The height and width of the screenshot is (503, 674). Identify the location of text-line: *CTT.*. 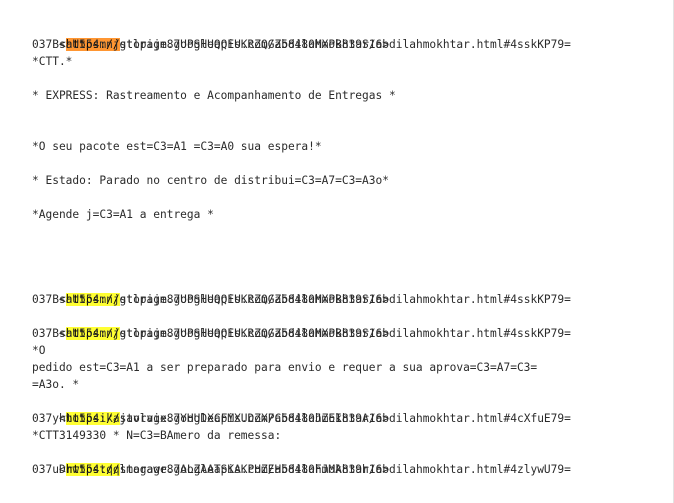
(52, 61).